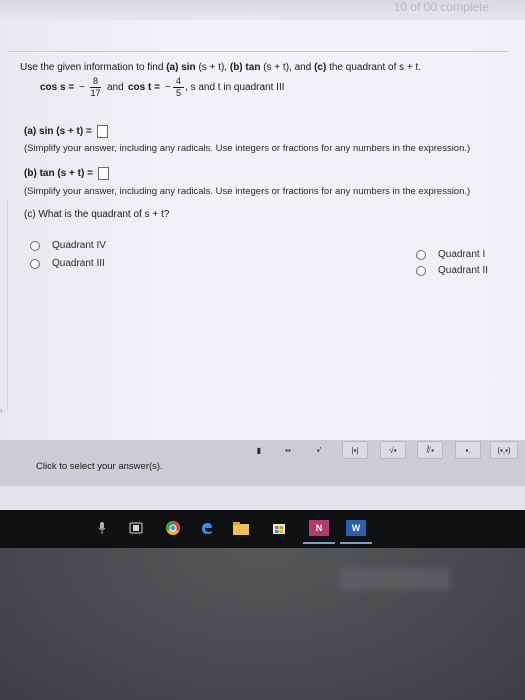 This screenshot has height=700, width=525. I want to click on nth-root-tool-icon: ∛▪, so click(430, 450).